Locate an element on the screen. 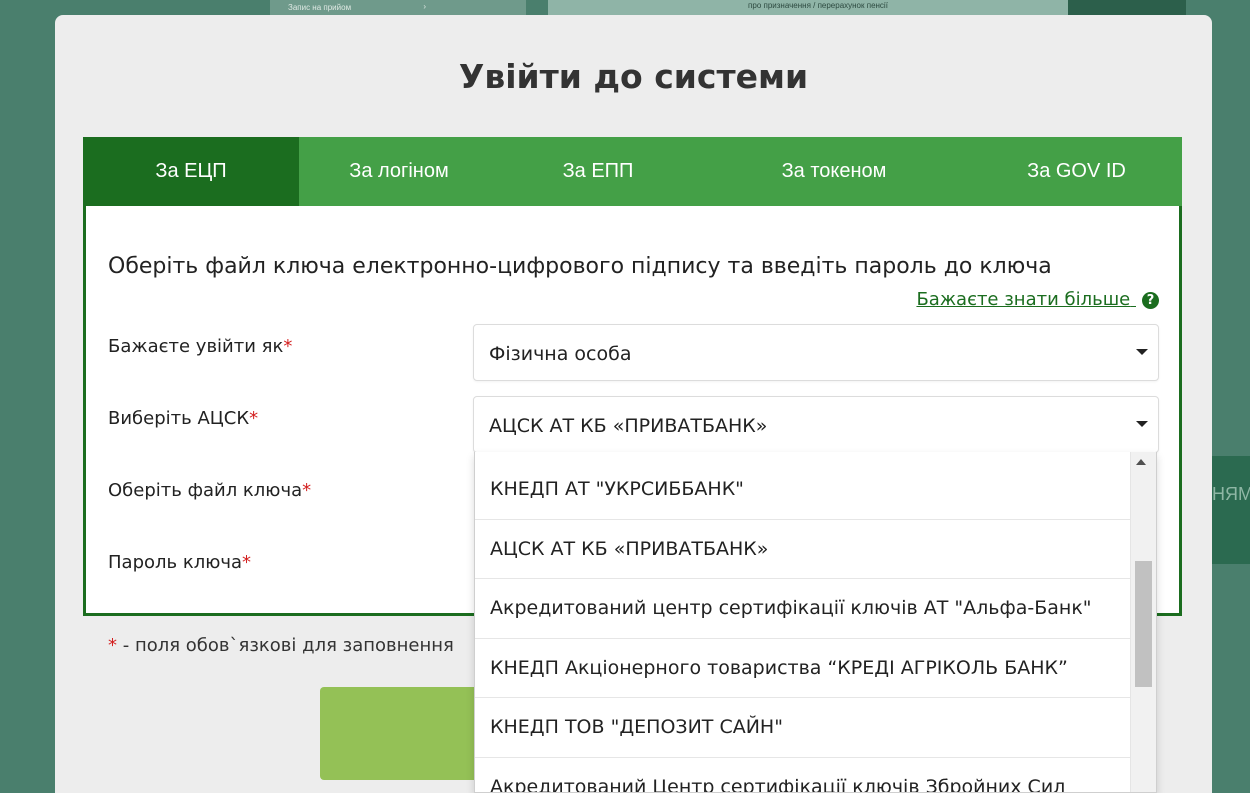  tab-token: За токеном is located at coordinates (834, 171).